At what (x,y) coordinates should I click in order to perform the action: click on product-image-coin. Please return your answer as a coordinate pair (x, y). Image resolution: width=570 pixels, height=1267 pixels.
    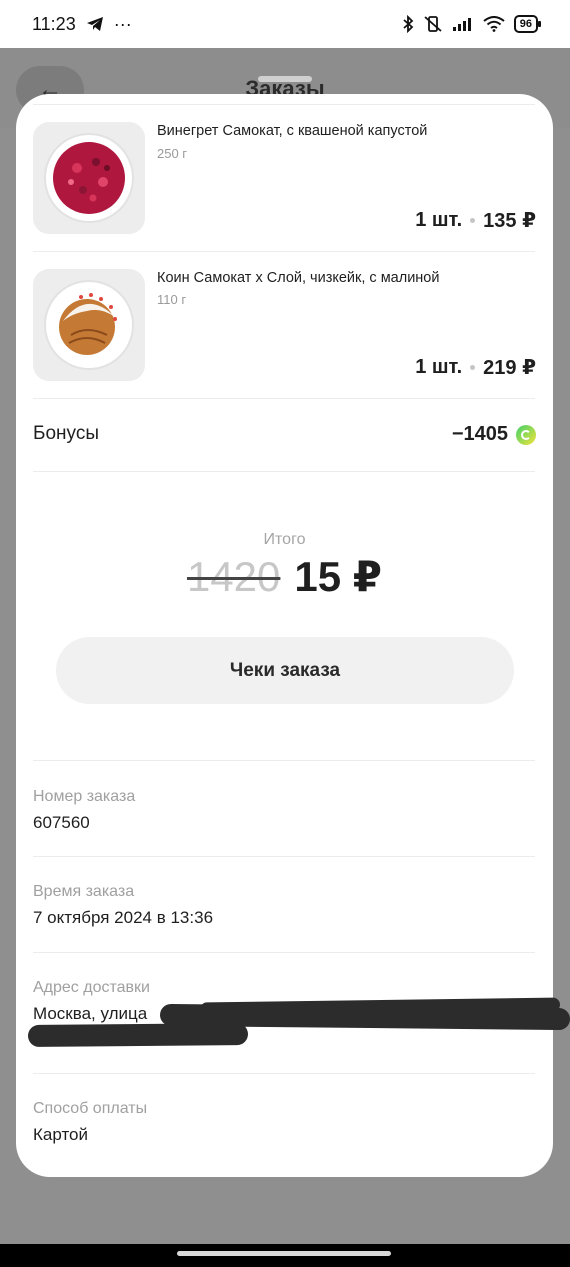
    Looking at the image, I should click on (89, 325).